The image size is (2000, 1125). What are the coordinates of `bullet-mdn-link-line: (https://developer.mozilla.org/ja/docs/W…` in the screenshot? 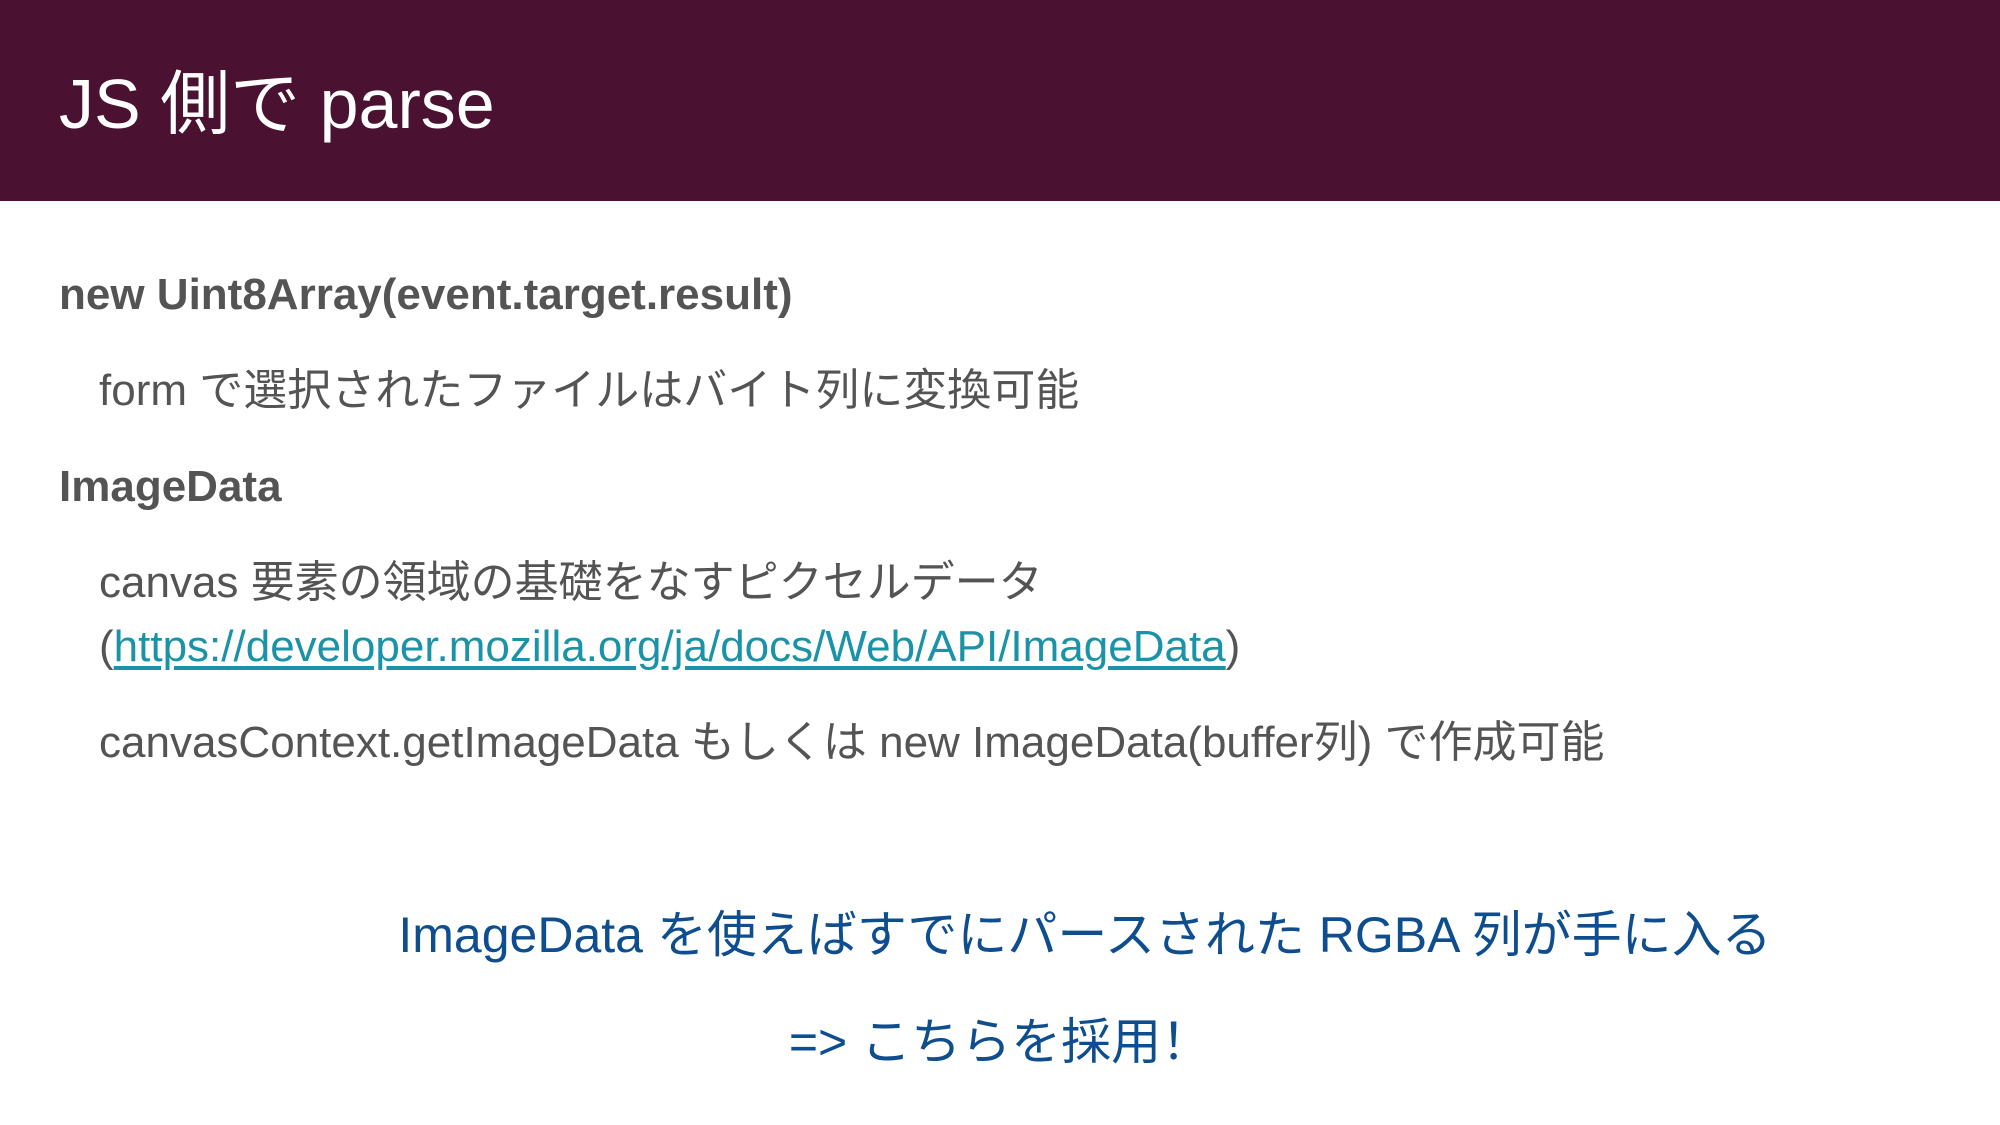 It's located at (1019, 647).